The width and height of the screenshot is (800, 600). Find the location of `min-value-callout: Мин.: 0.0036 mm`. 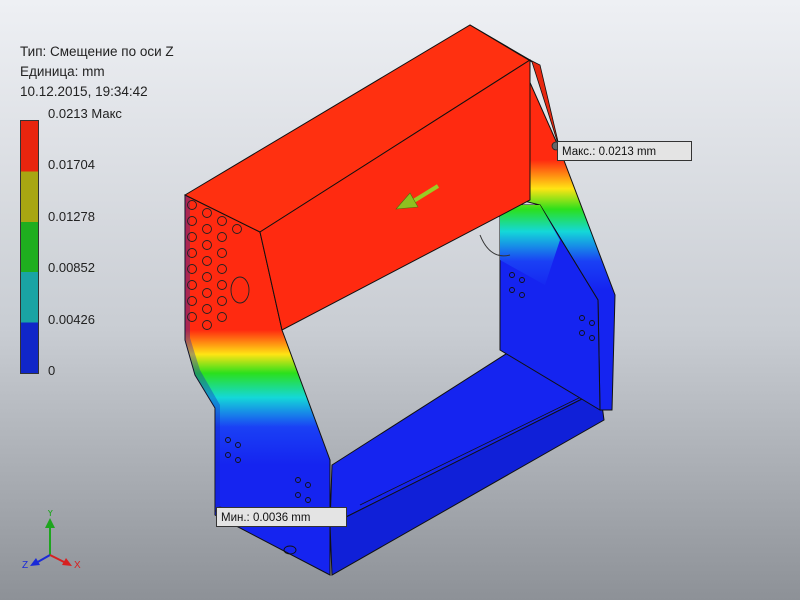

min-value-callout: Мин.: 0.0036 mm is located at coordinates (281, 517).